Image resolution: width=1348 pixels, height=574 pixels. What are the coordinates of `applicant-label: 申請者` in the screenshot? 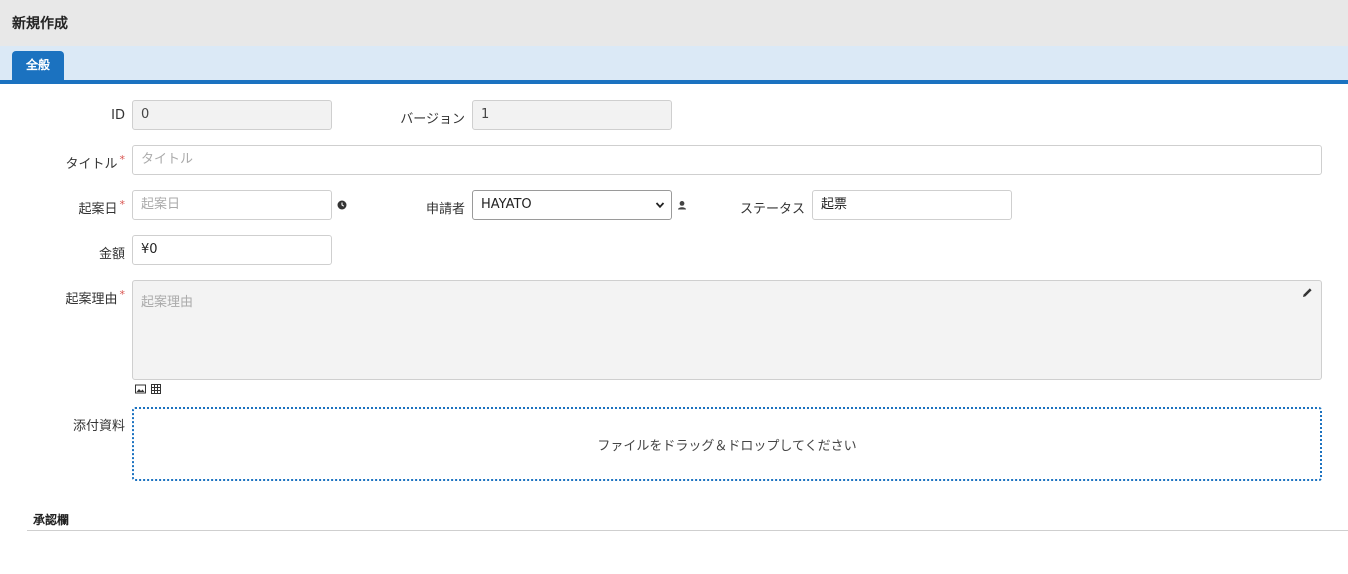 It's located at (445, 209).